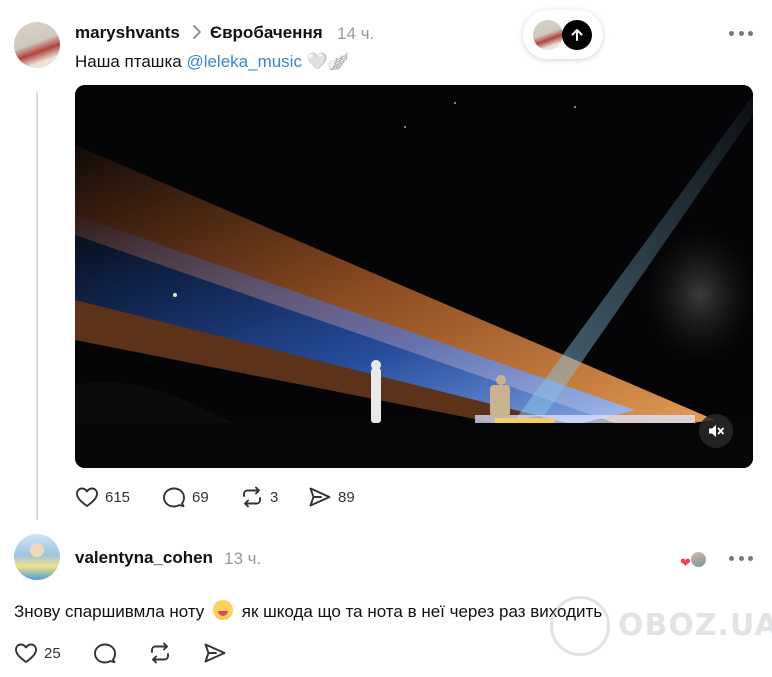  Describe the element at coordinates (144, 558) in the screenshot. I see `reply-username: valentyna_cohen` at that location.